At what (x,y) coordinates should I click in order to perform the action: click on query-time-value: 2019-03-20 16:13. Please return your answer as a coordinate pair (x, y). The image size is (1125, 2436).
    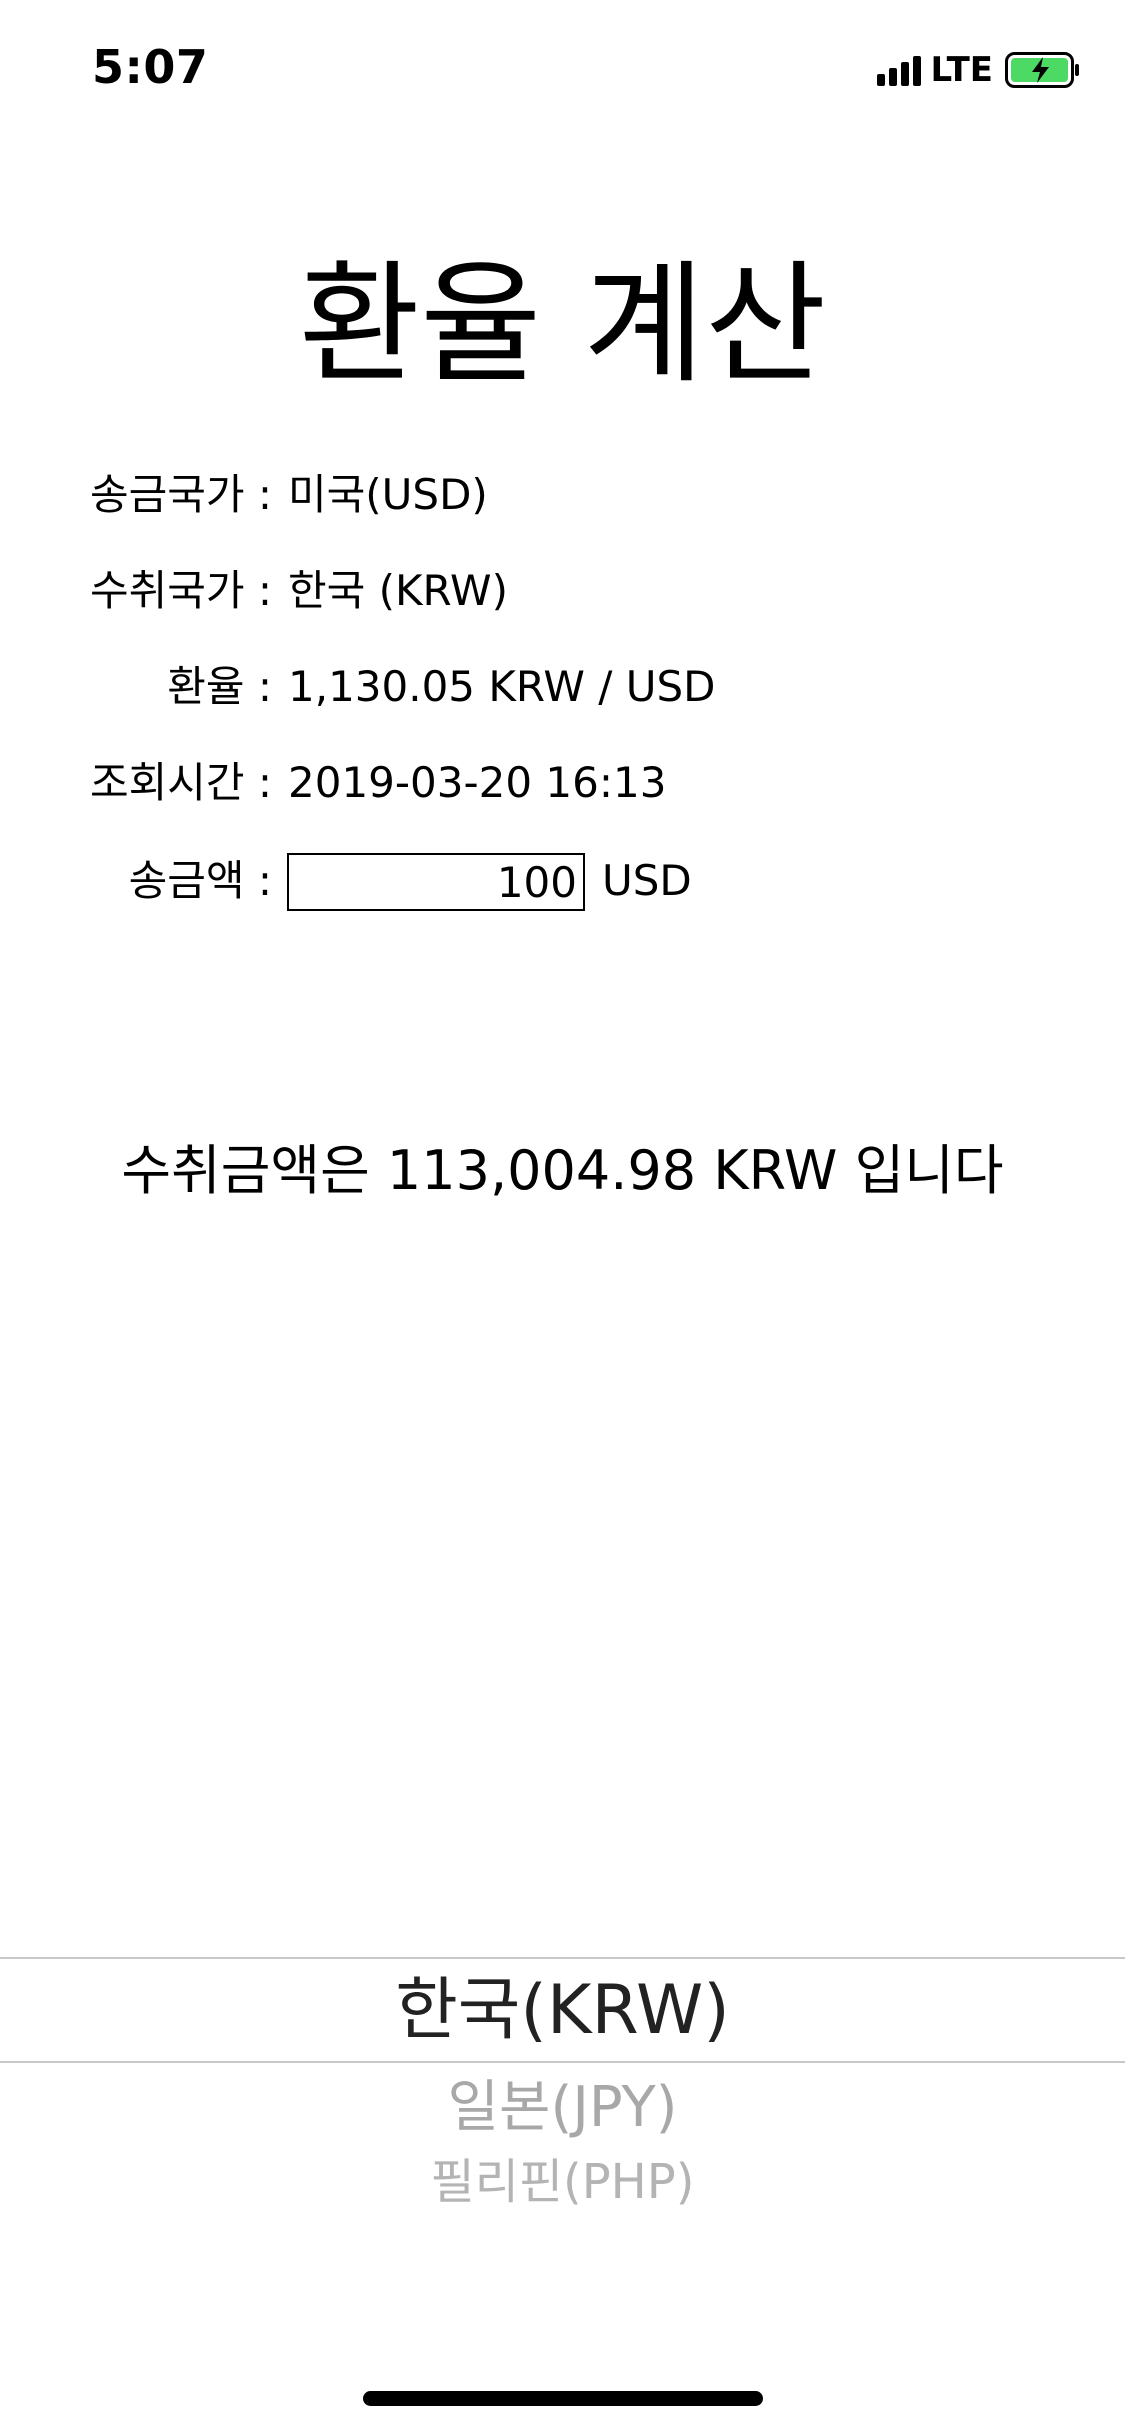
    Looking at the image, I should click on (477, 782).